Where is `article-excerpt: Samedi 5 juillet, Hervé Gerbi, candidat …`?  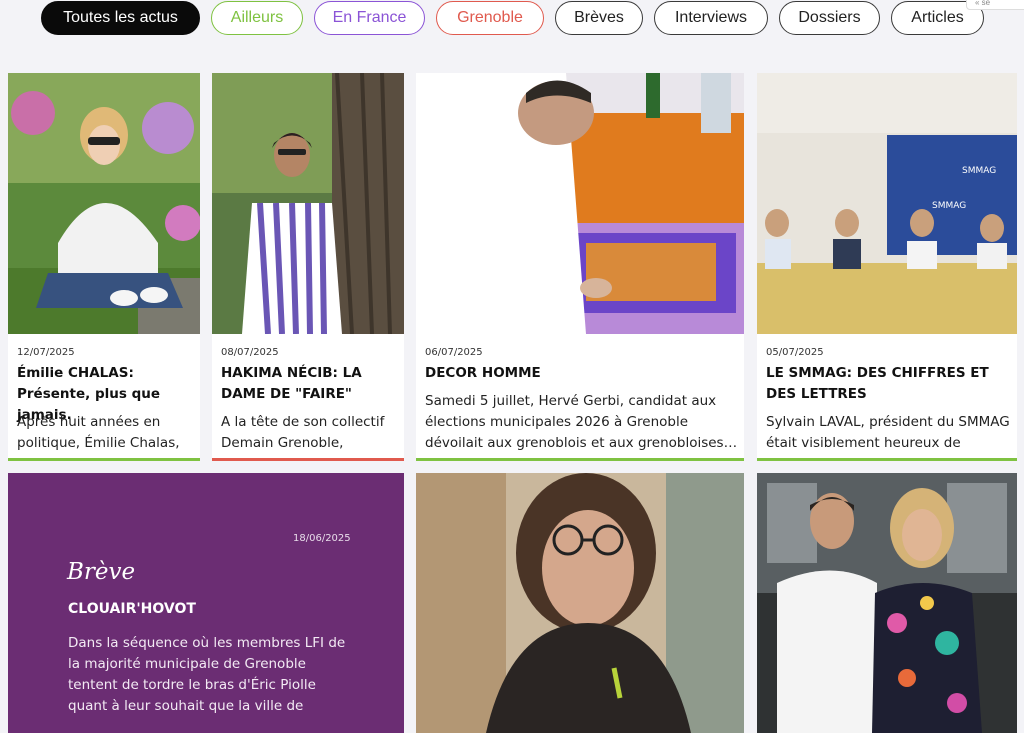
article-excerpt: Samedi 5 juillet, Hervé Gerbi, candidat … is located at coordinates (581, 422).